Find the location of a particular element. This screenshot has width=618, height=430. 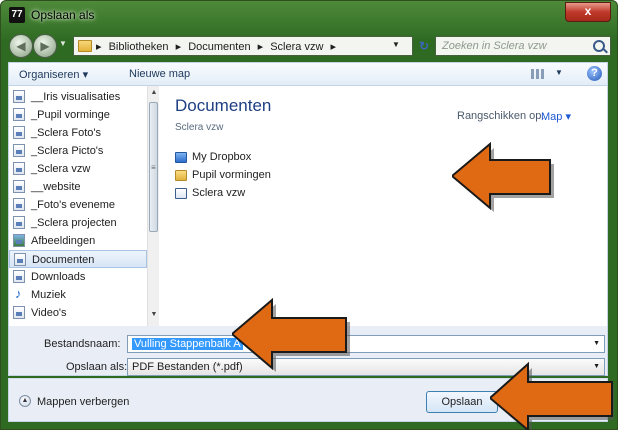

refresh-icon: ↻ is located at coordinates (424, 46).